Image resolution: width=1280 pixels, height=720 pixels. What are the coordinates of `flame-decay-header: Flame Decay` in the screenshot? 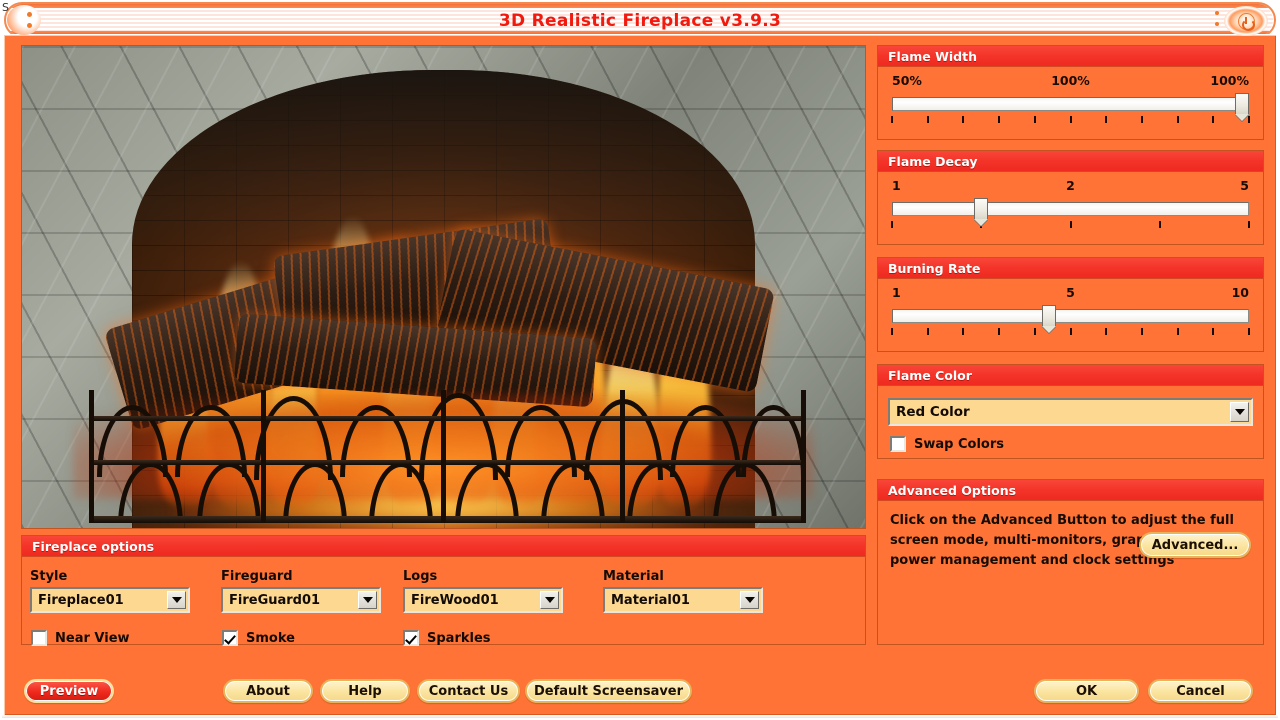 It's located at (1070, 161).